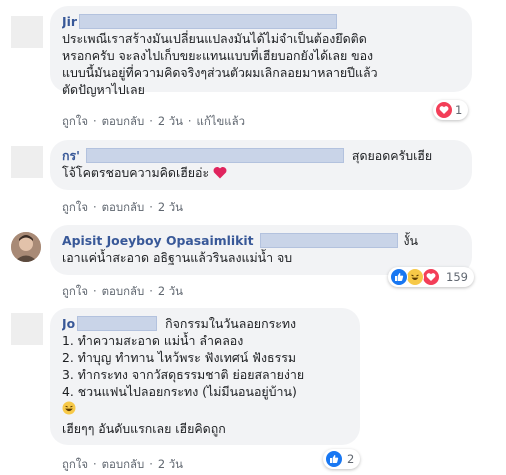 The height and width of the screenshot is (475, 506). I want to click on comment-text-line: โจ้โคตรชอบความคิดเฮียอ่ะ, so click(262, 172).